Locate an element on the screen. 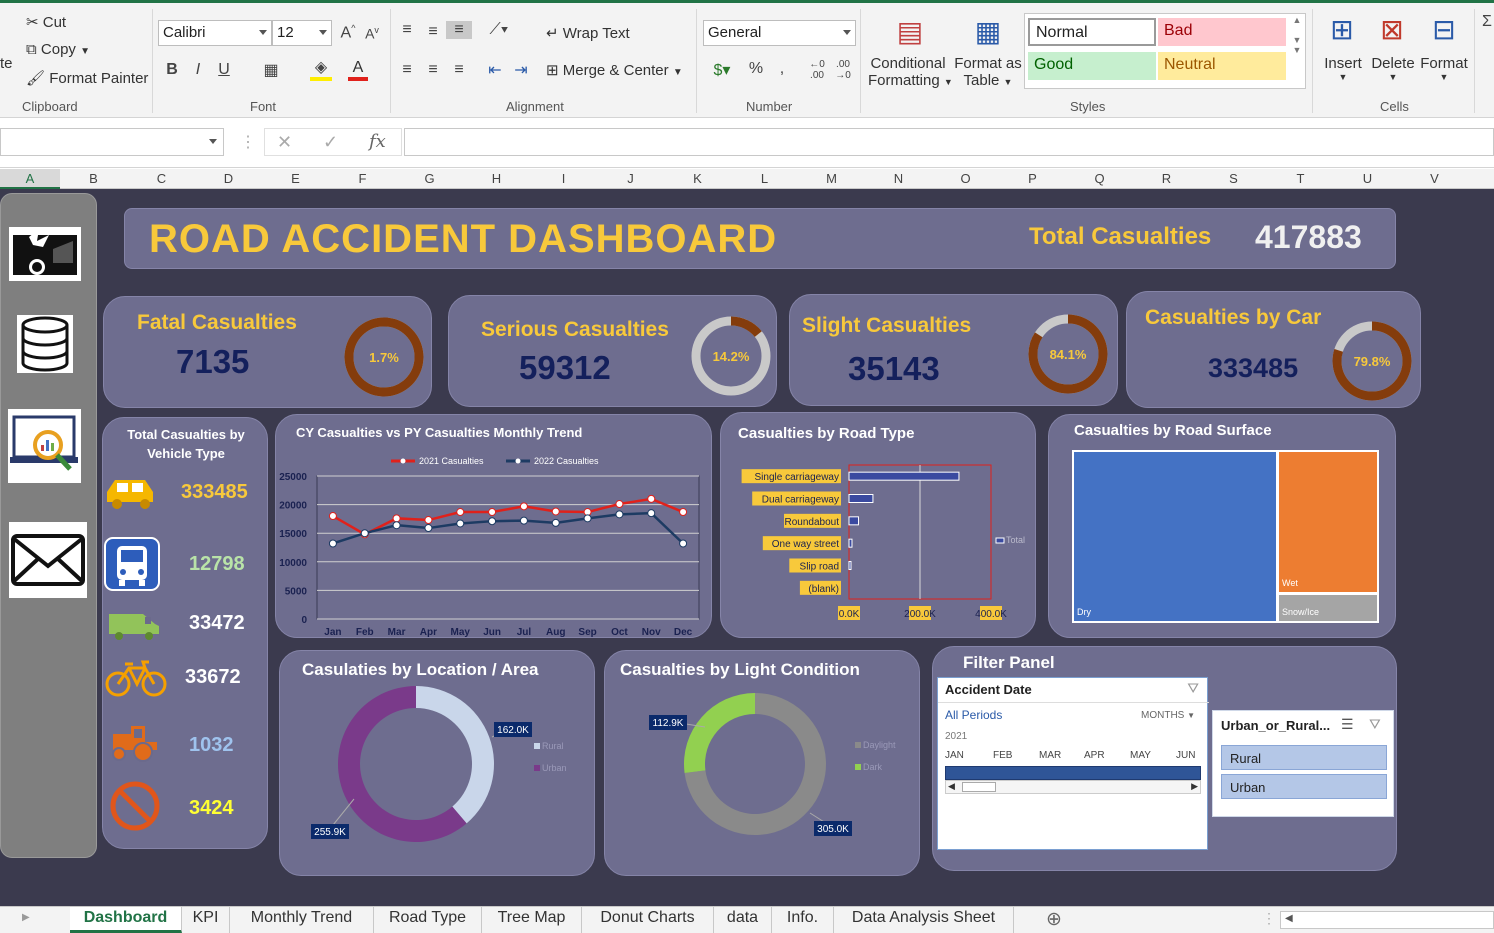  accident-icon is located at coordinates (45, 254).